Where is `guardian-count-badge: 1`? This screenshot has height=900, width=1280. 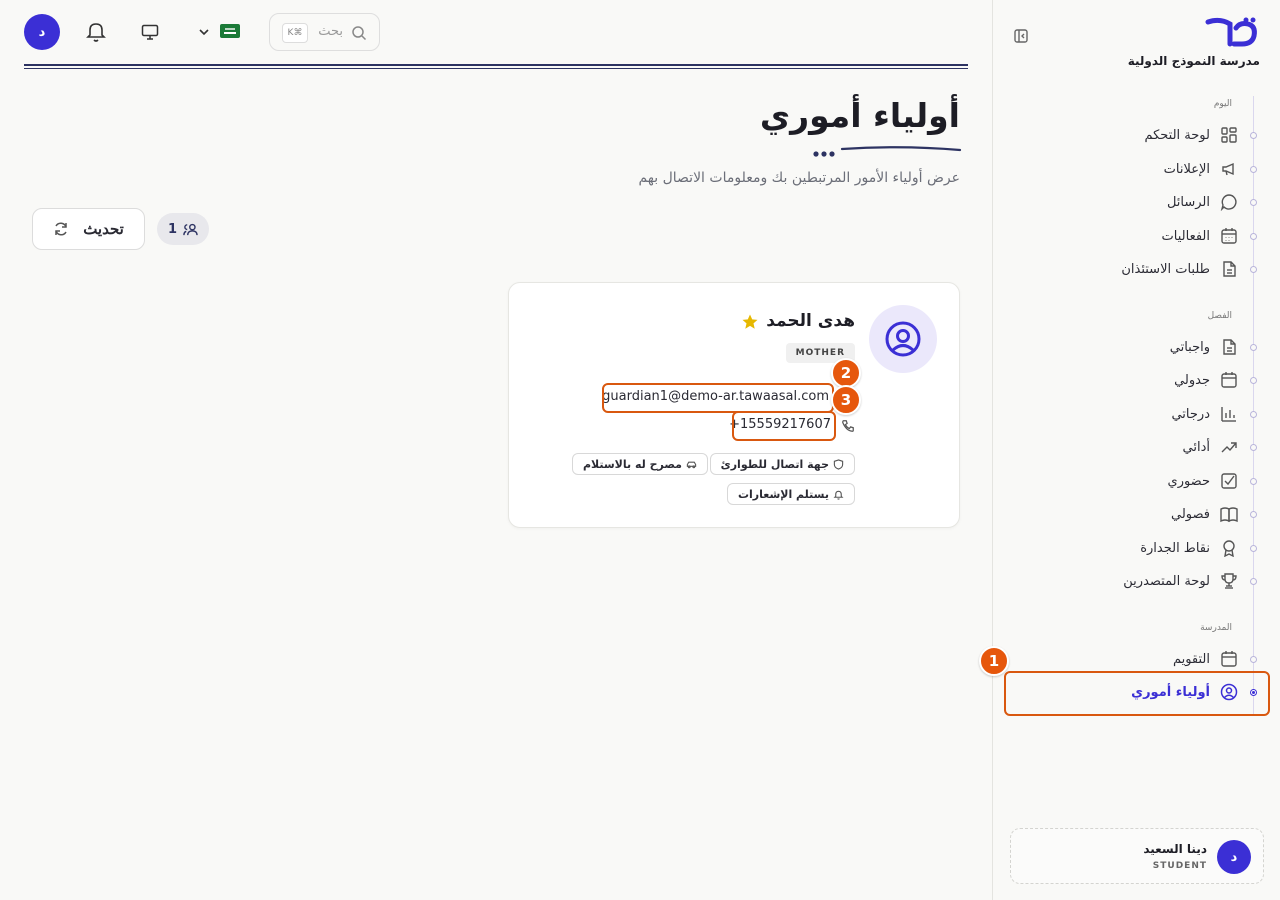 guardian-count-badge: 1 is located at coordinates (183, 229).